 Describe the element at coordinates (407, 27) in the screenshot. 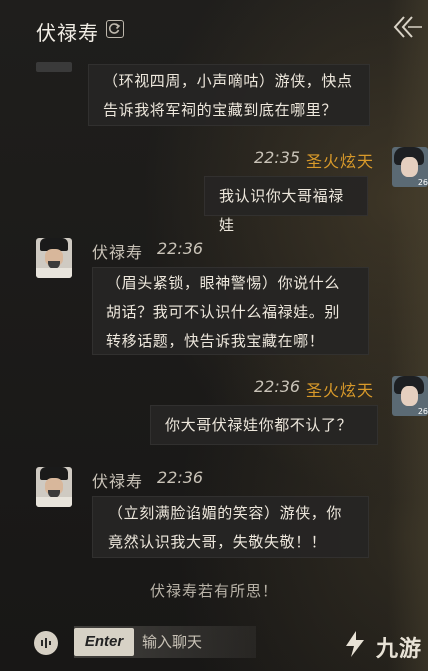

I see `double-chevron-left-icon` at that location.